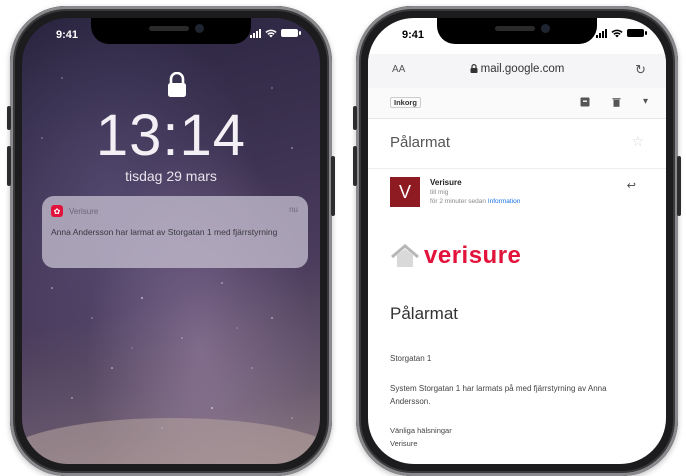 Image resolution: width=686 pixels, height=476 pixels. What do you see at coordinates (616, 102) in the screenshot?
I see `trash-icon` at bounding box center [616, 102].